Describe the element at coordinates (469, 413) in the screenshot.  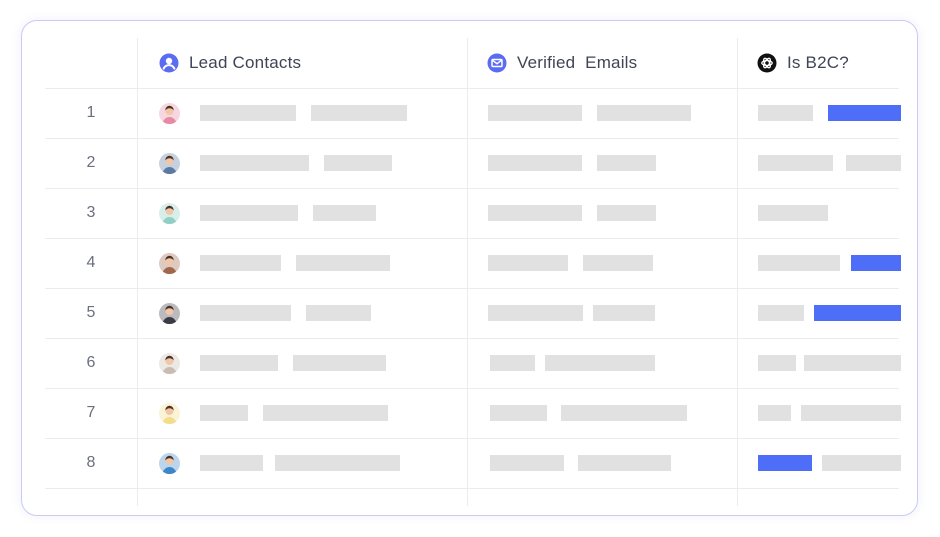
I see `table-row: 7` at that location.